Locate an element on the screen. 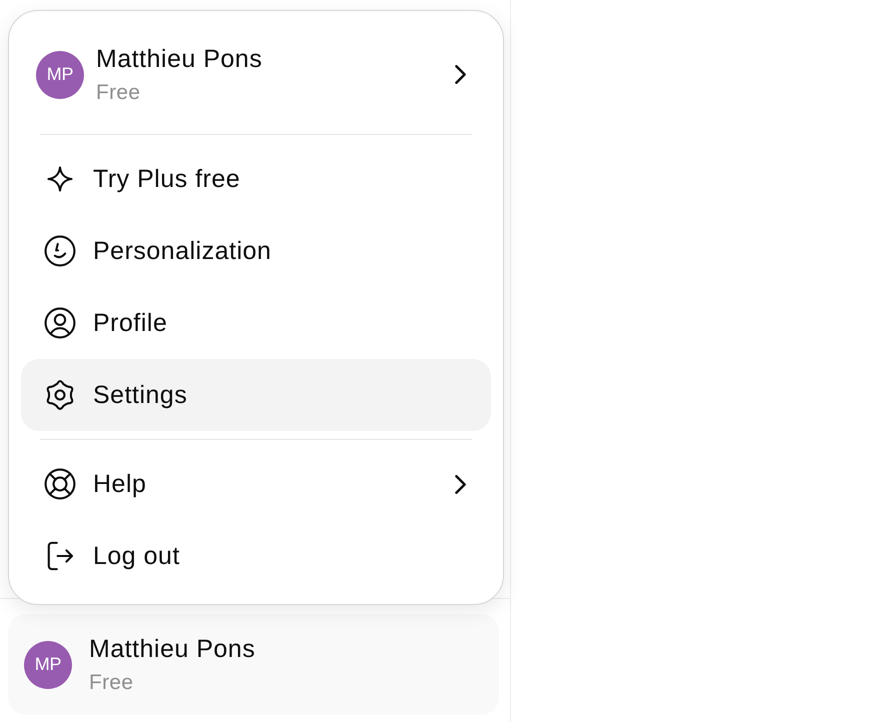 The image size is (894, 722). menu-item: Settings is located at coordinates (256, 395).